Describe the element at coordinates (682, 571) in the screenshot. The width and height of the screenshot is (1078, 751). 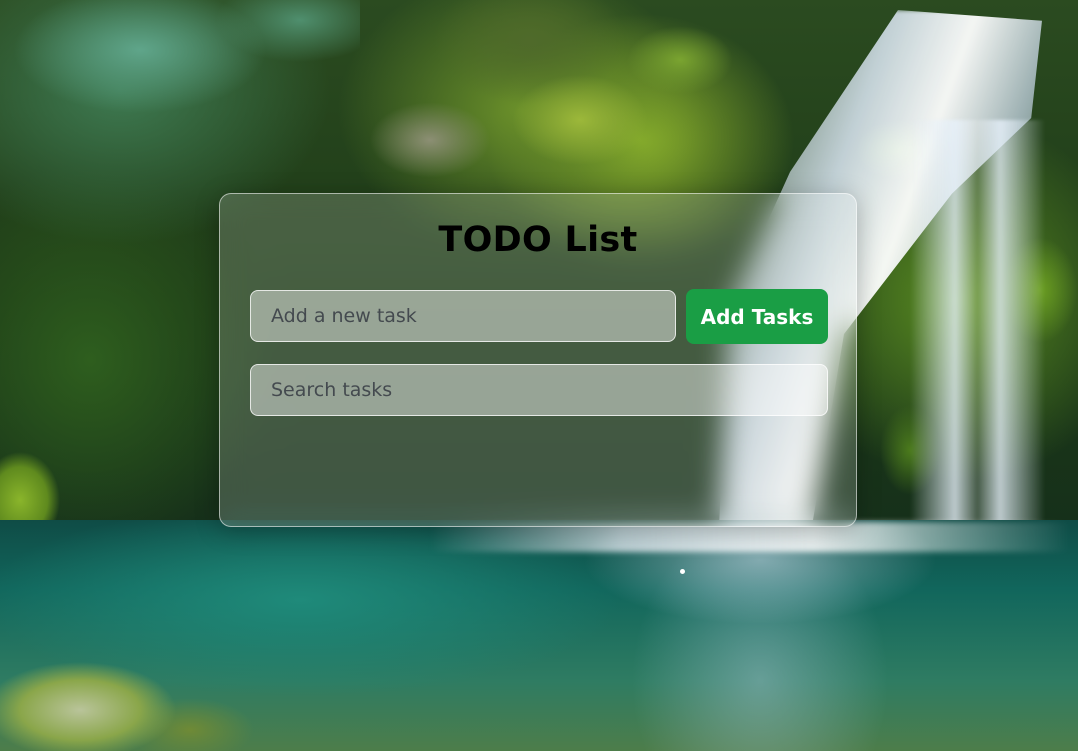
I see `water-glint` at that location.